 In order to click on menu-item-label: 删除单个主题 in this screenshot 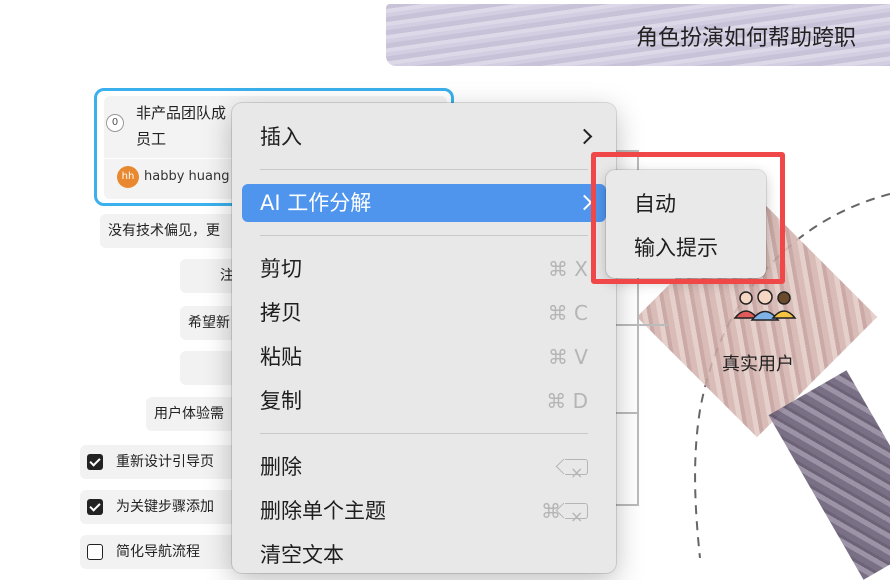, I will do `click(323, 511)`.